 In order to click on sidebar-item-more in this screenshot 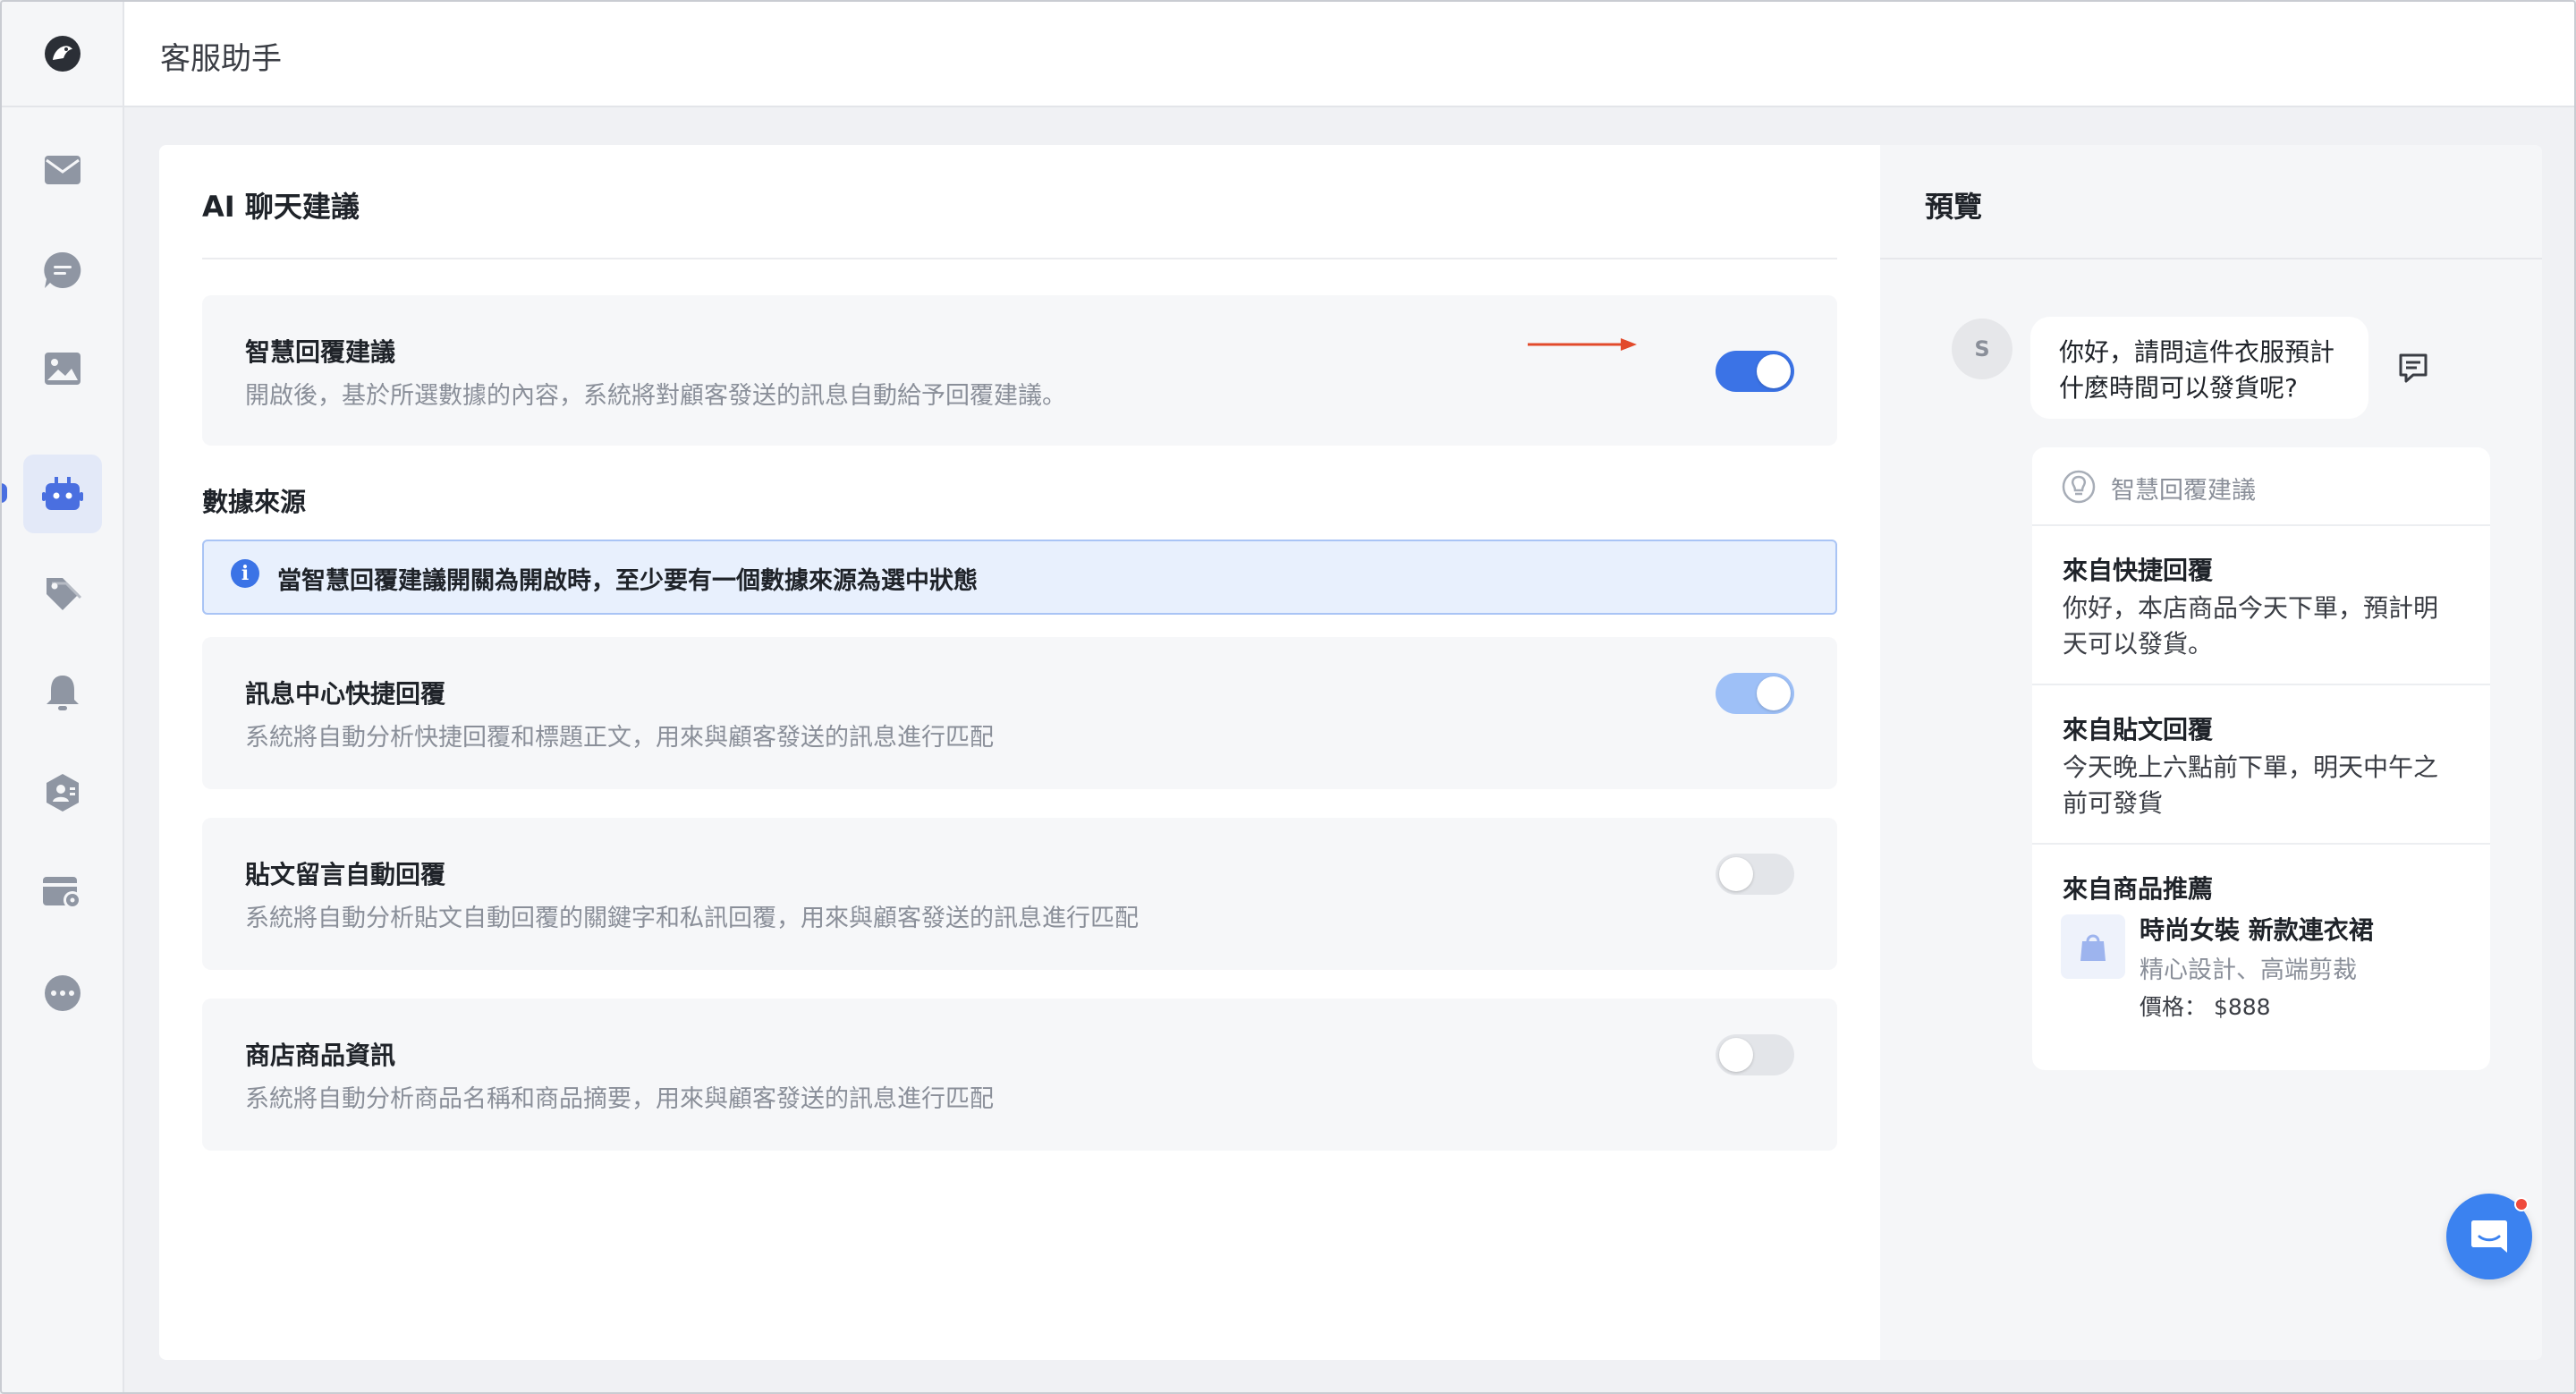, I will do `click(62, 994)`.